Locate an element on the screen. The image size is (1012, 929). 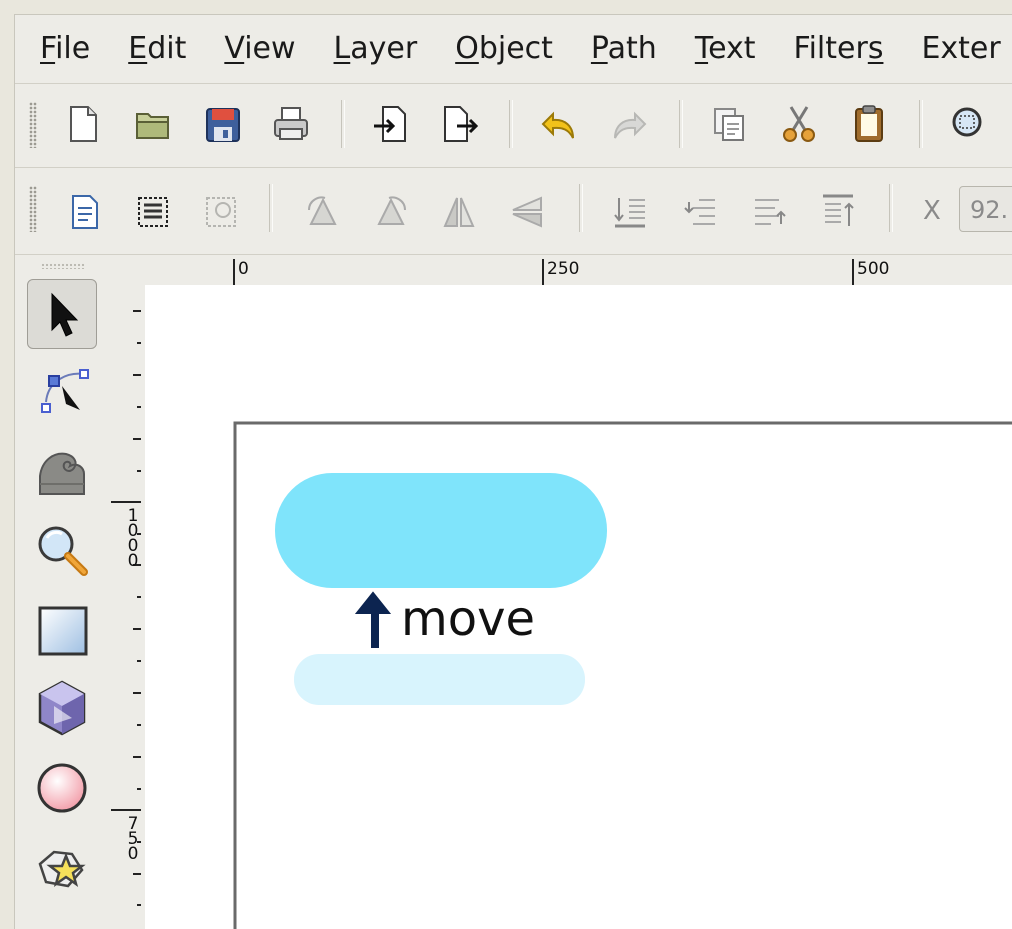
folder-open-icon is located at coordinates (152, 126).